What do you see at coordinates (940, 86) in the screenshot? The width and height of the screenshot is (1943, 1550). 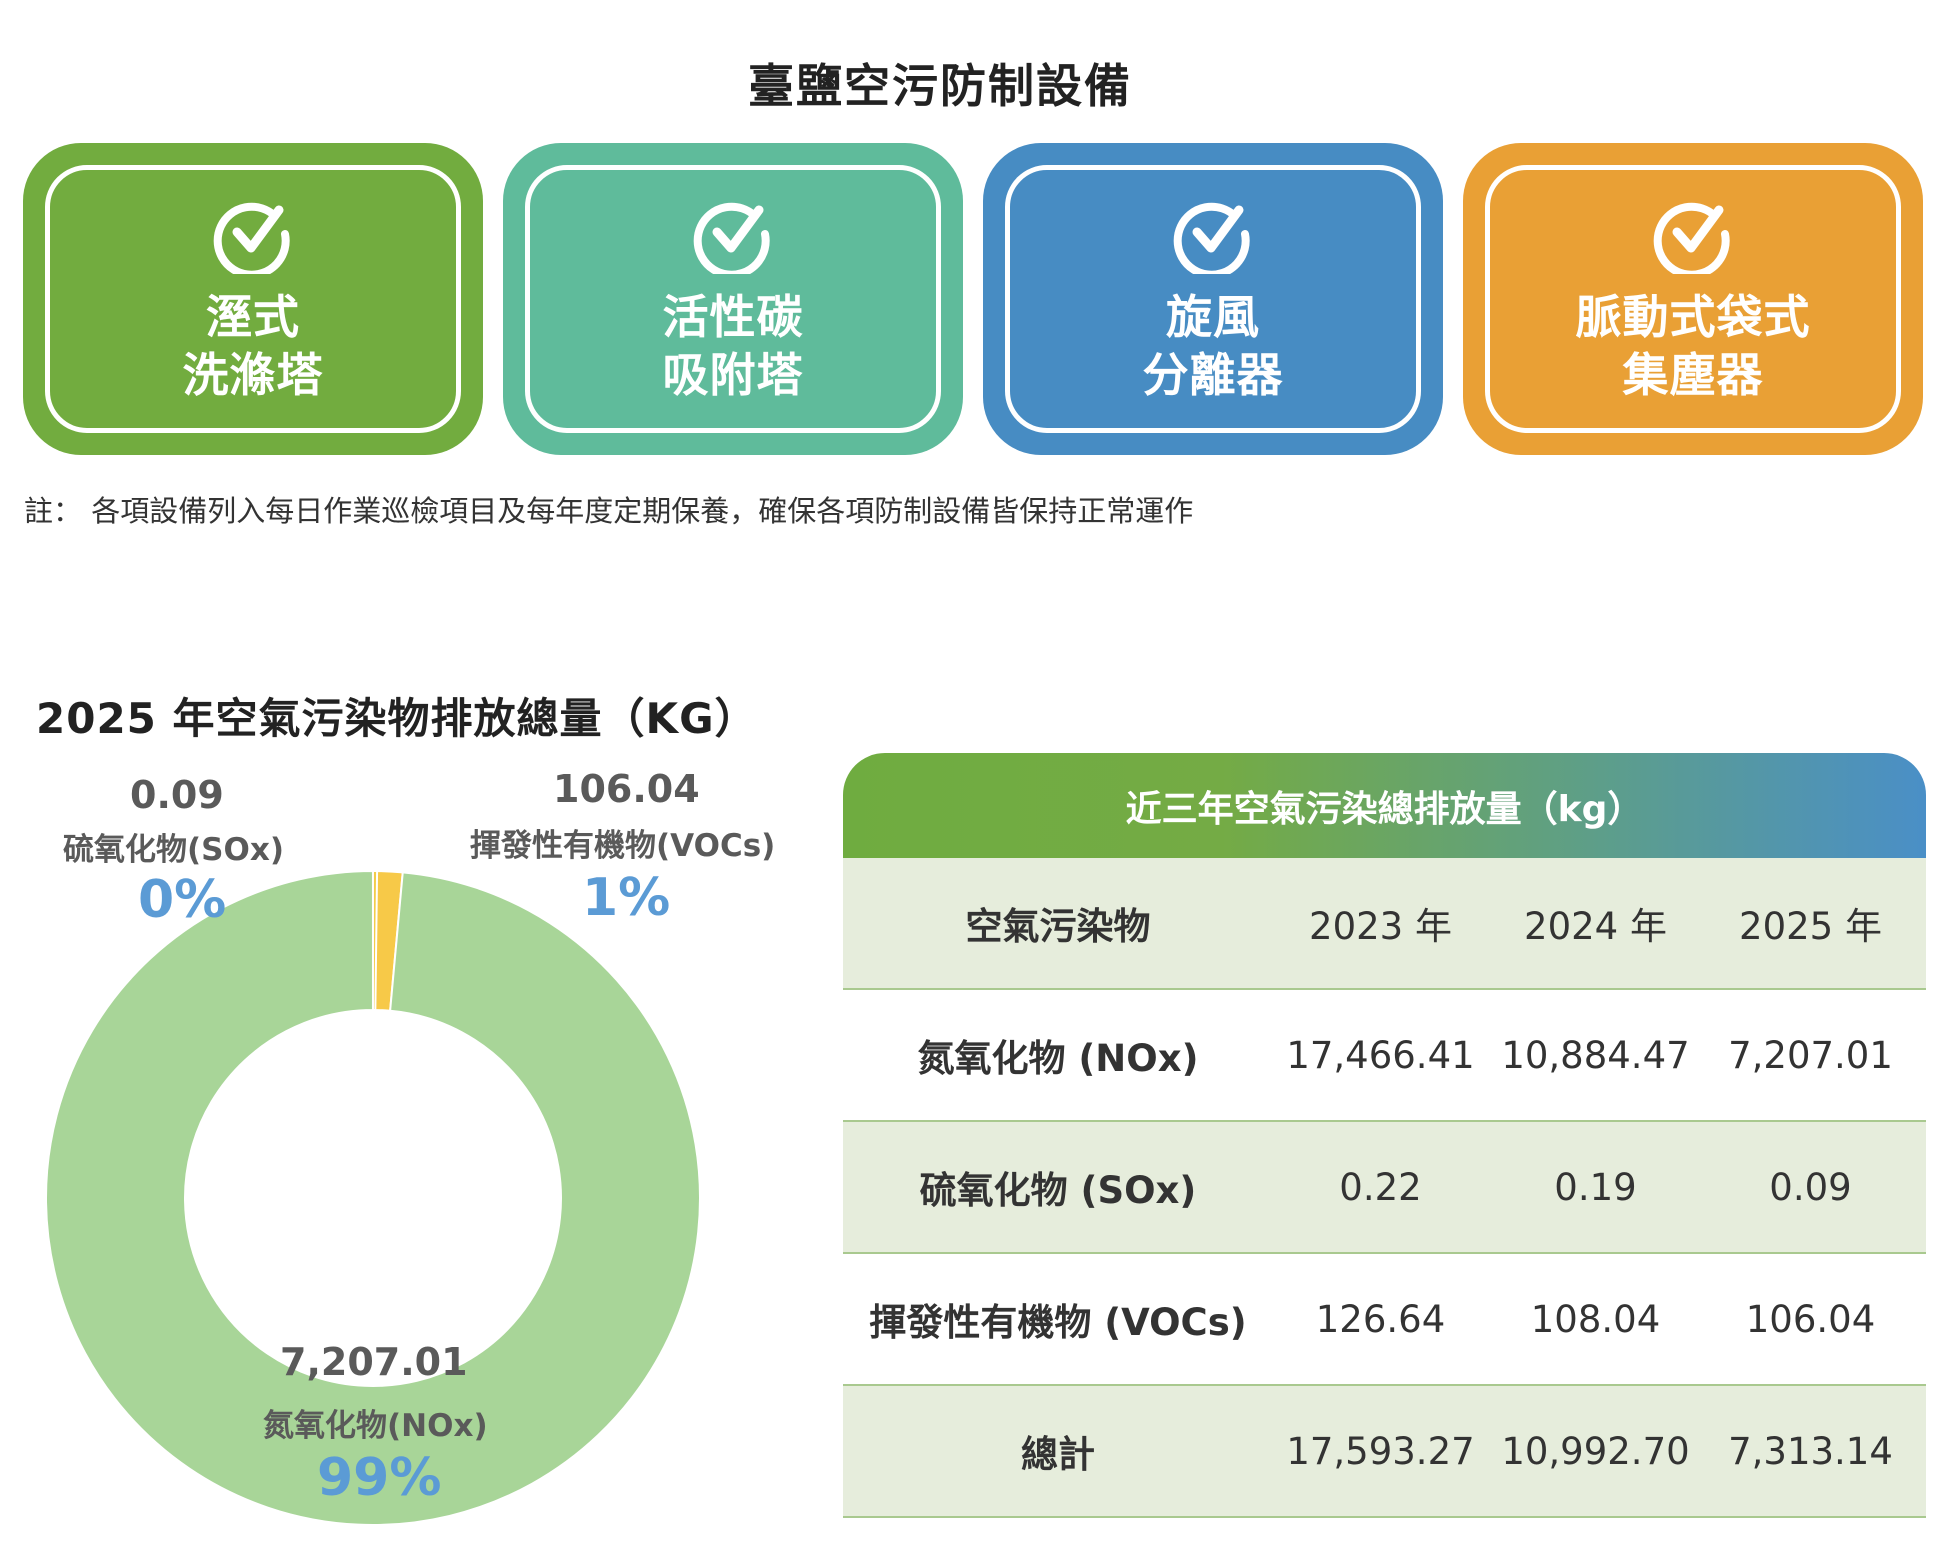 I see `page-title: 臺鹽空污防制設備` at bounding box center [940, 86].